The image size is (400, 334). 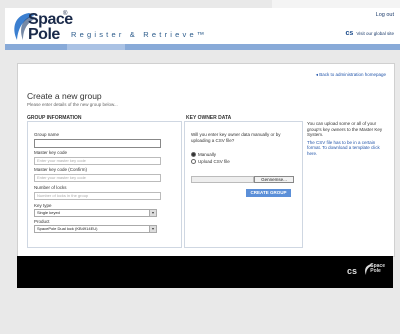 I want to click on radio-upload-csv-label: Upload CSV file, so click(x=214, y=161).